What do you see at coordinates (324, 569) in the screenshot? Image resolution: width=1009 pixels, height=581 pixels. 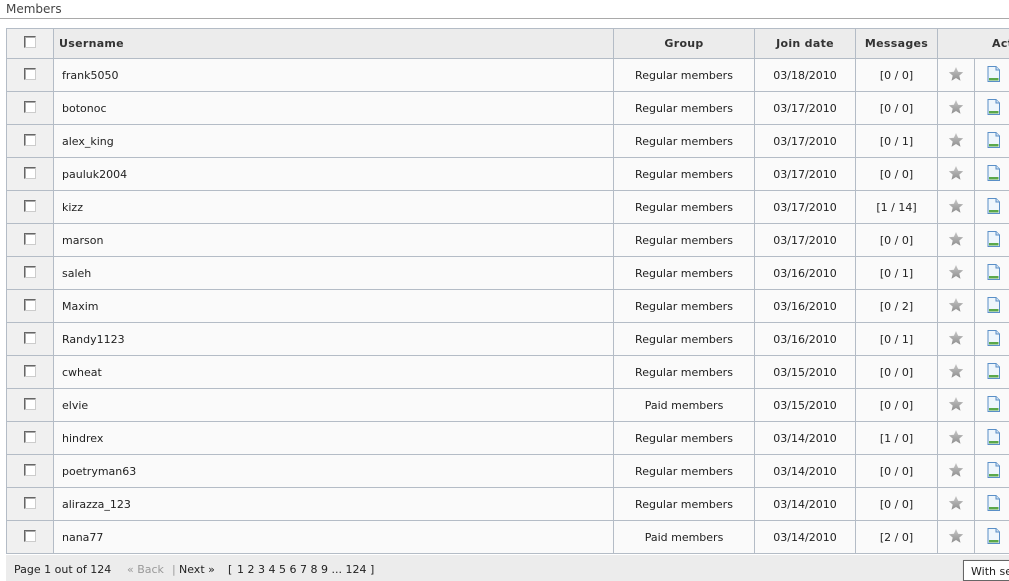 I see `page-link: 9` at bounding box center [324, 569].